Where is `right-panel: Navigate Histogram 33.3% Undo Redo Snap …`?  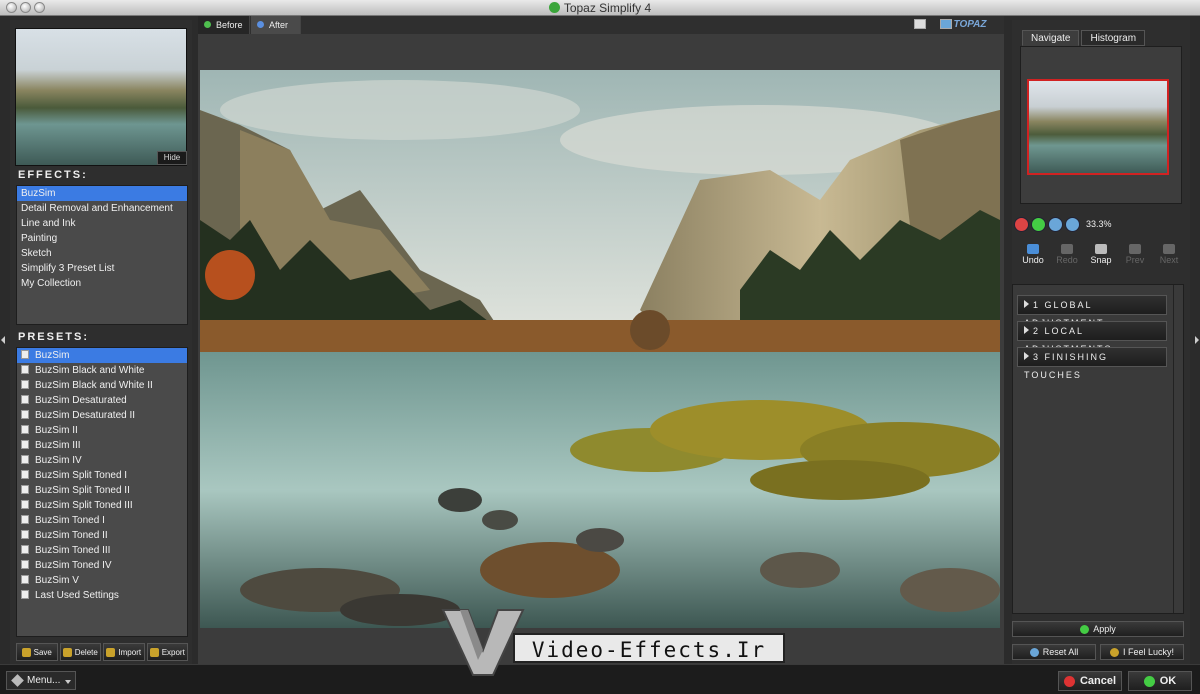
right-panel: Navigate Histogram 33.3% Undo Redo Snap … is located at coordinates (1101, 342).